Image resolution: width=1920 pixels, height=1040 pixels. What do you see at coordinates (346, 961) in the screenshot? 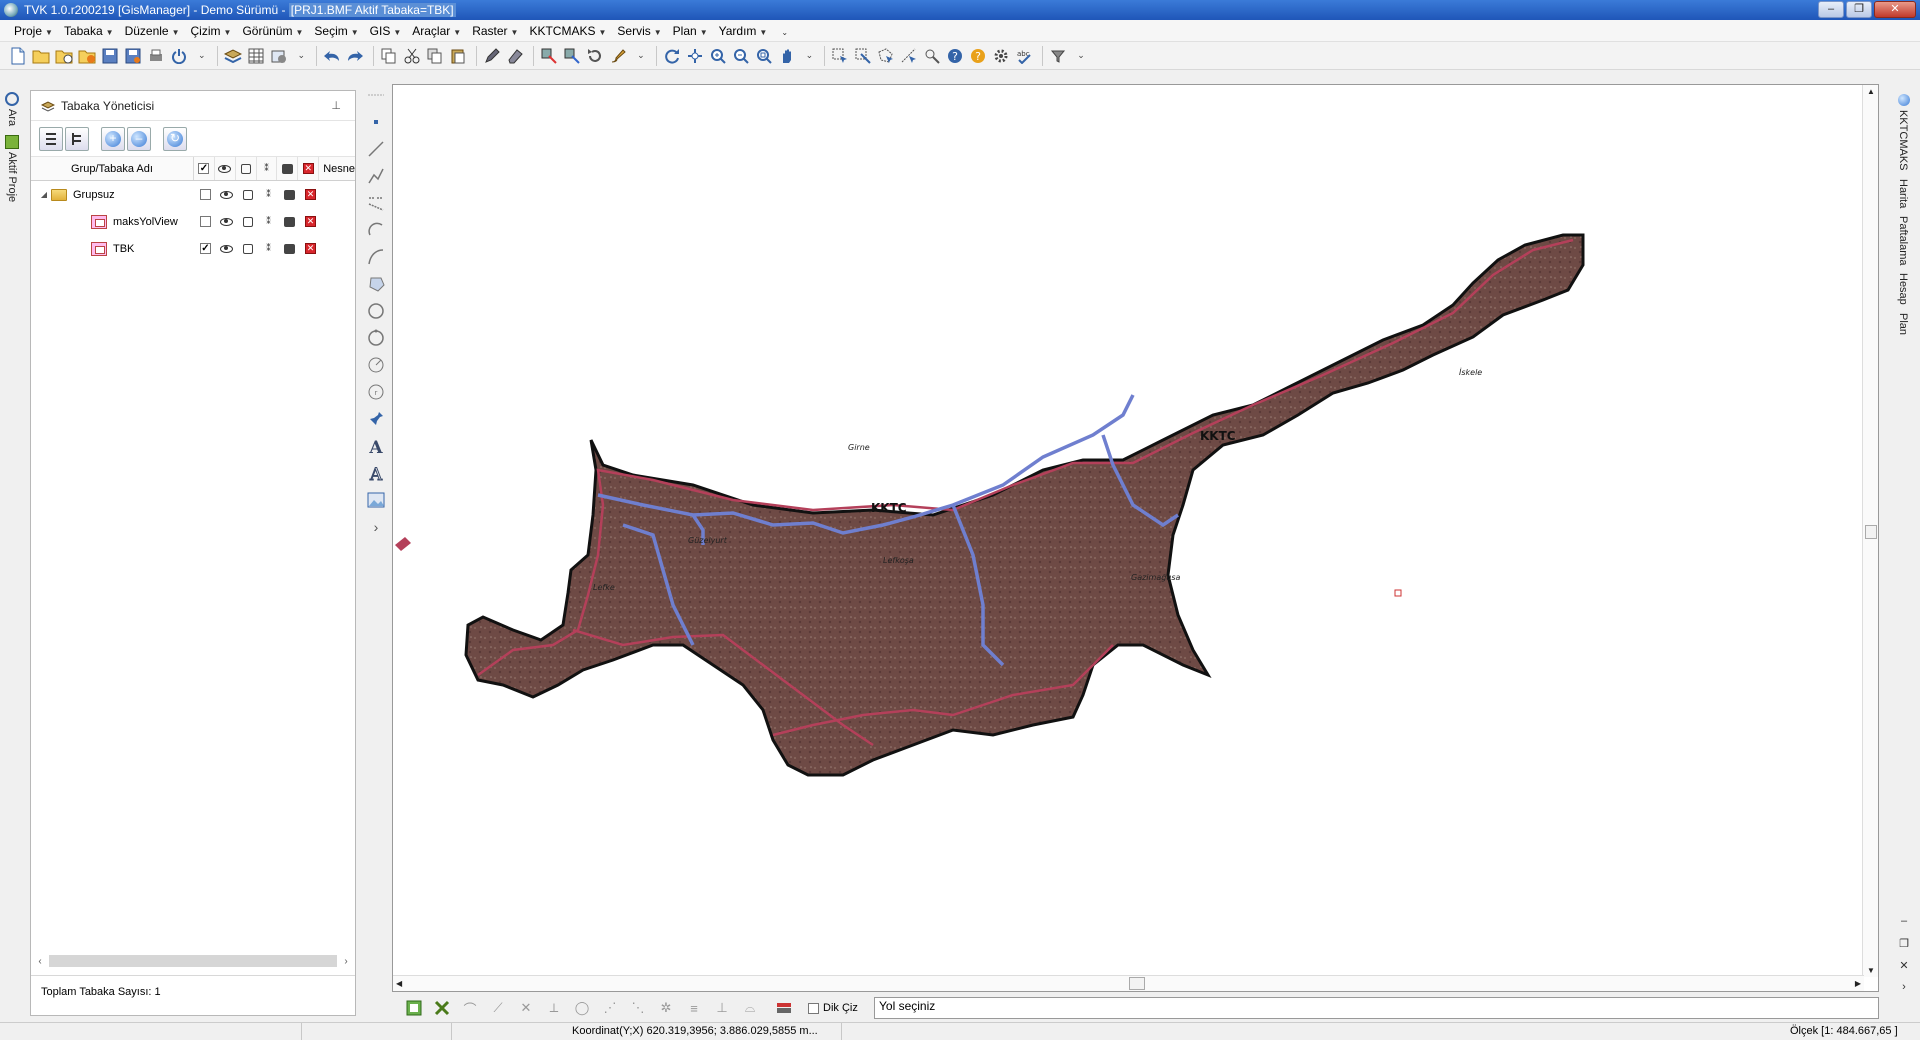
I see `scroll-right-icon: ›` at bounding box center [346, 961].